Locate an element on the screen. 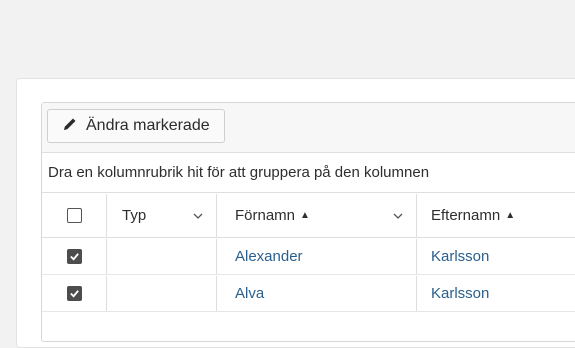 The image size is (575, 348). column-header-fornamn: Förnamn ▲ is located at coordinates (317, 215).